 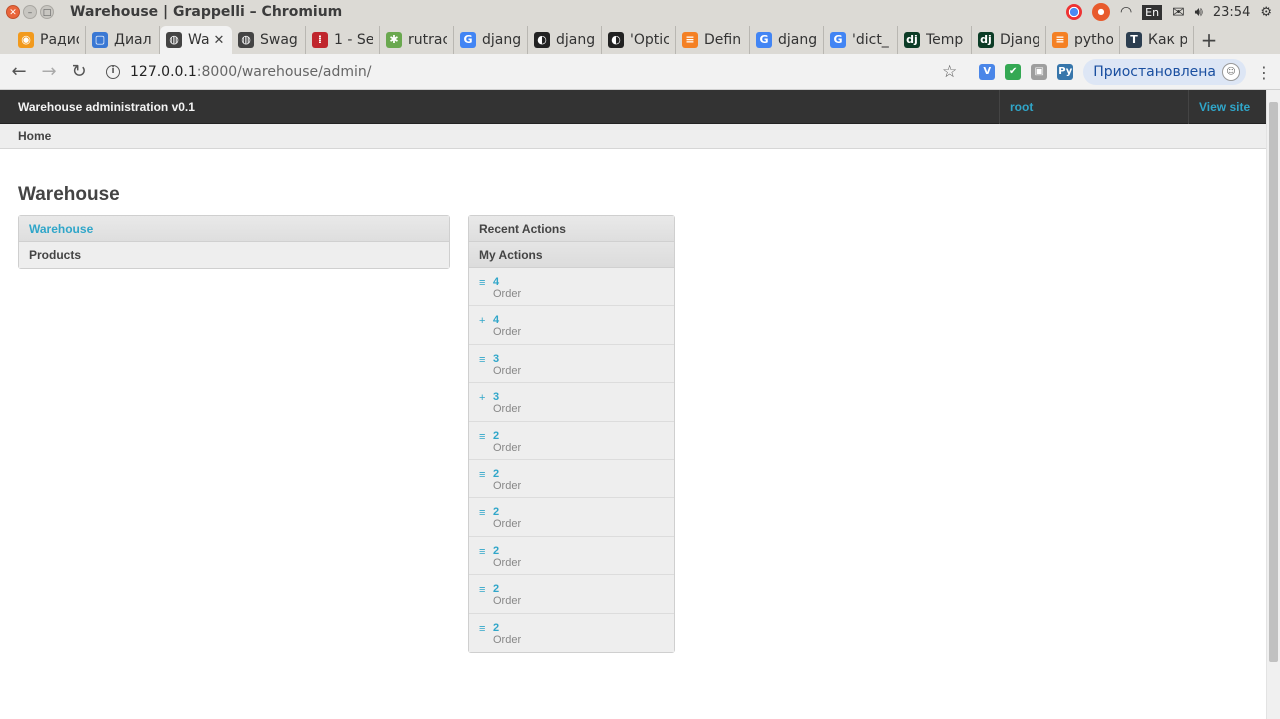 What do you see at coordinates (100, 40) in the screenshot?
I see `chat-icon: ▢` at bounding box center [100, 40].